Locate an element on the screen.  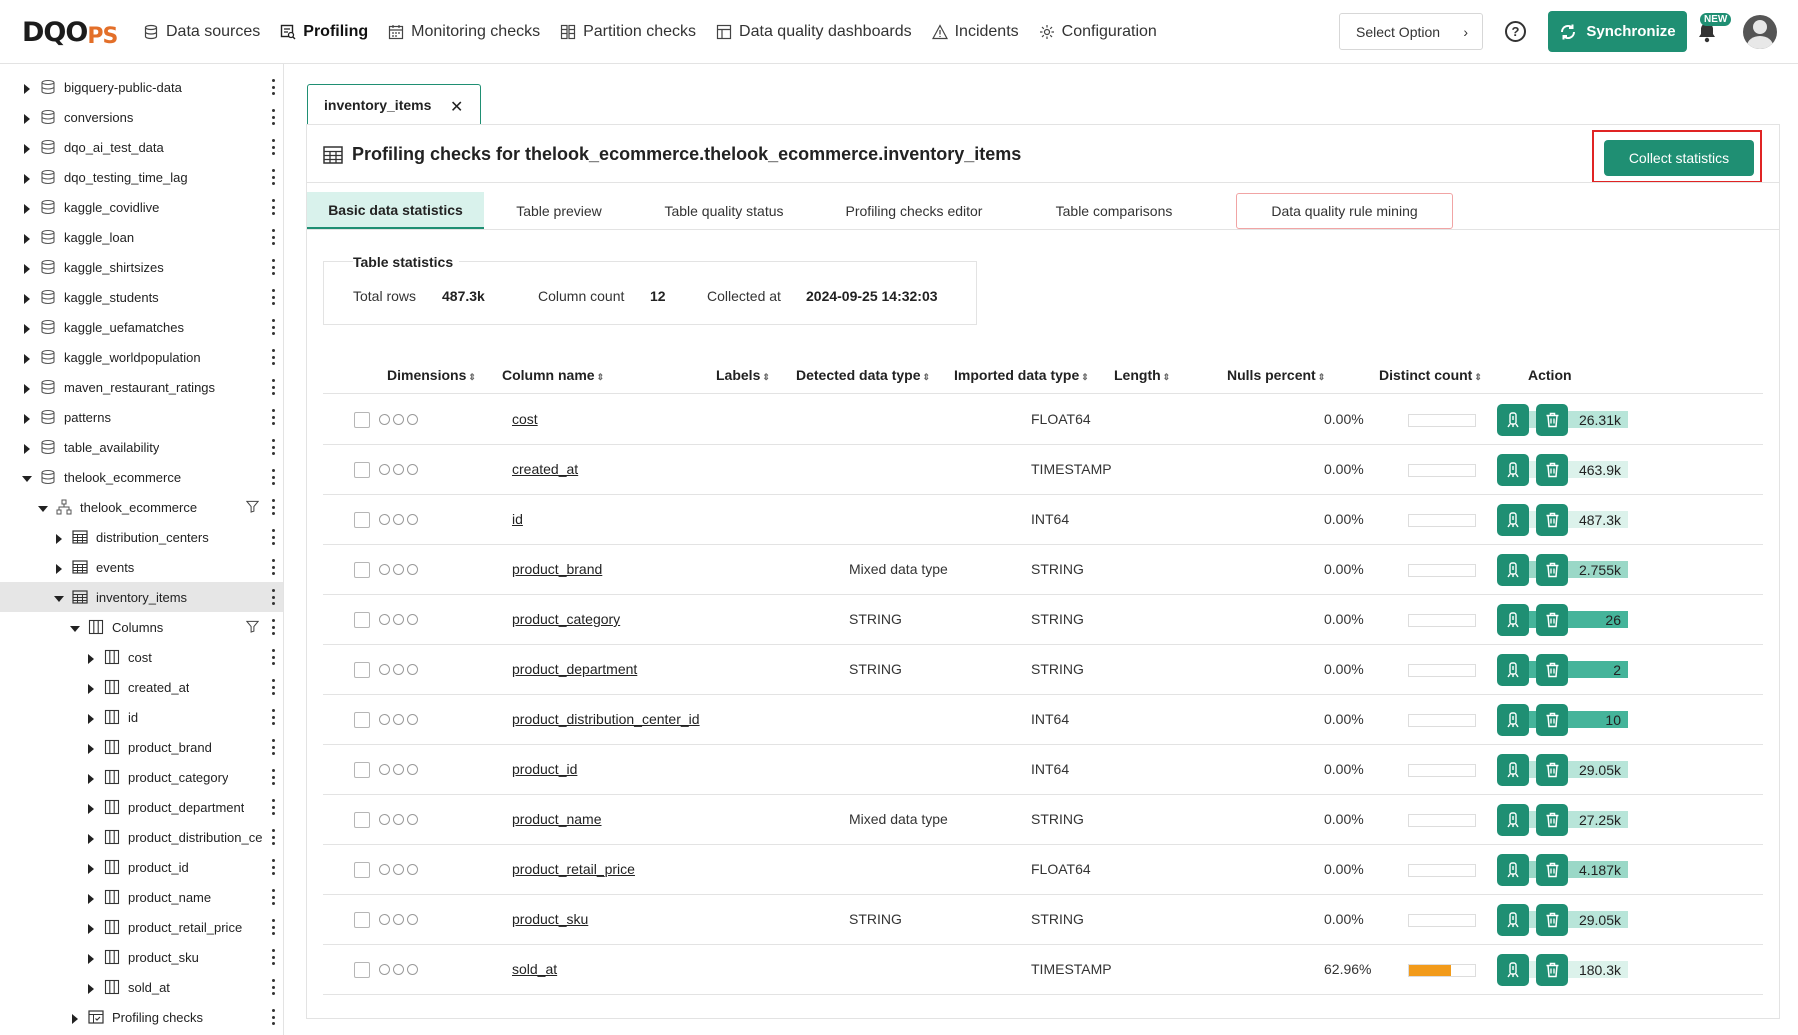
sidebar-item: dqo_ai_test_data is located at coordinates (141, 147).